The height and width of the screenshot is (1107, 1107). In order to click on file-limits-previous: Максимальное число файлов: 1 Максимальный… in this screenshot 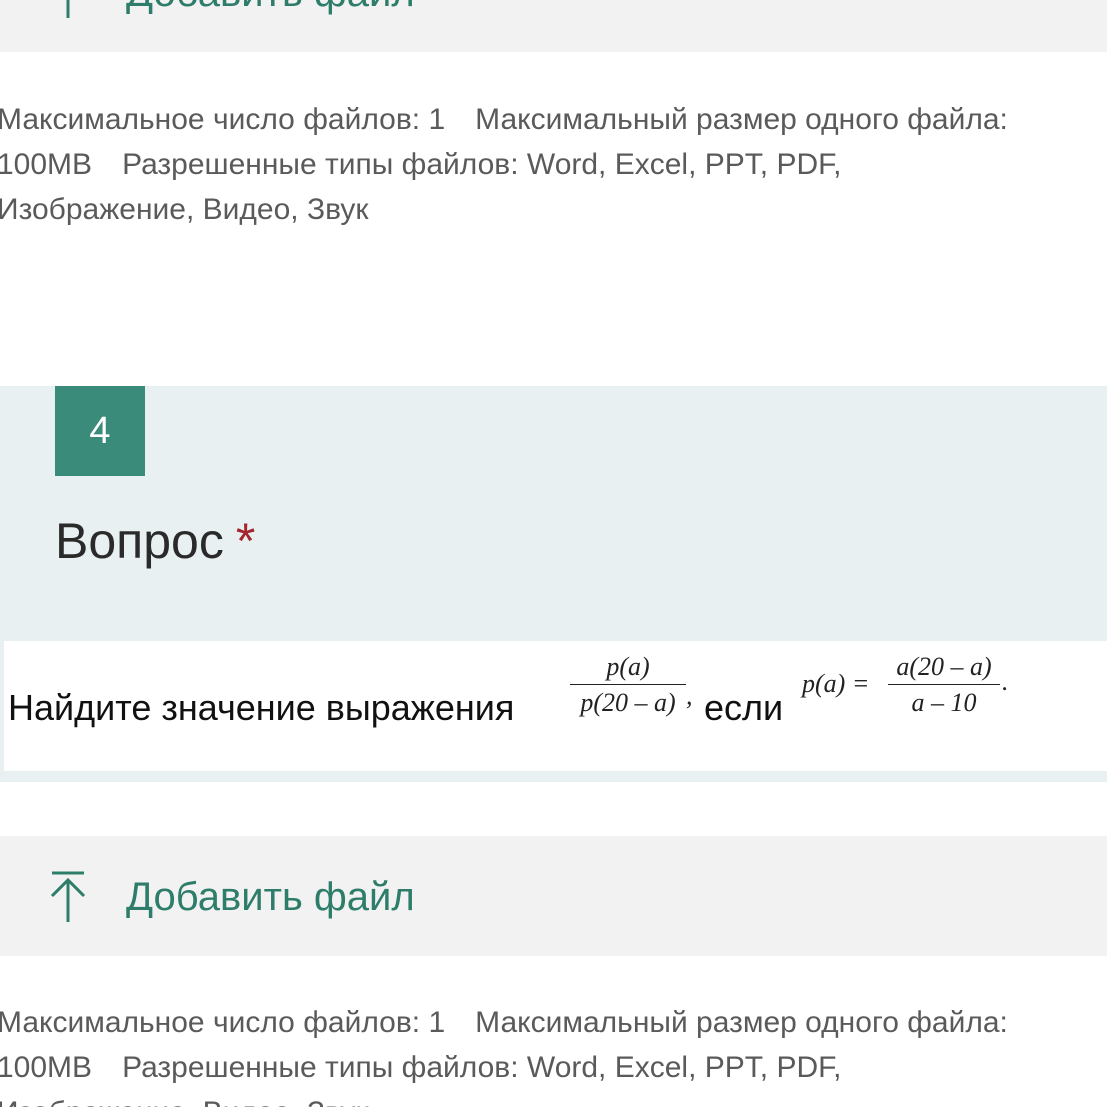, I will do `click(553, 164)`.